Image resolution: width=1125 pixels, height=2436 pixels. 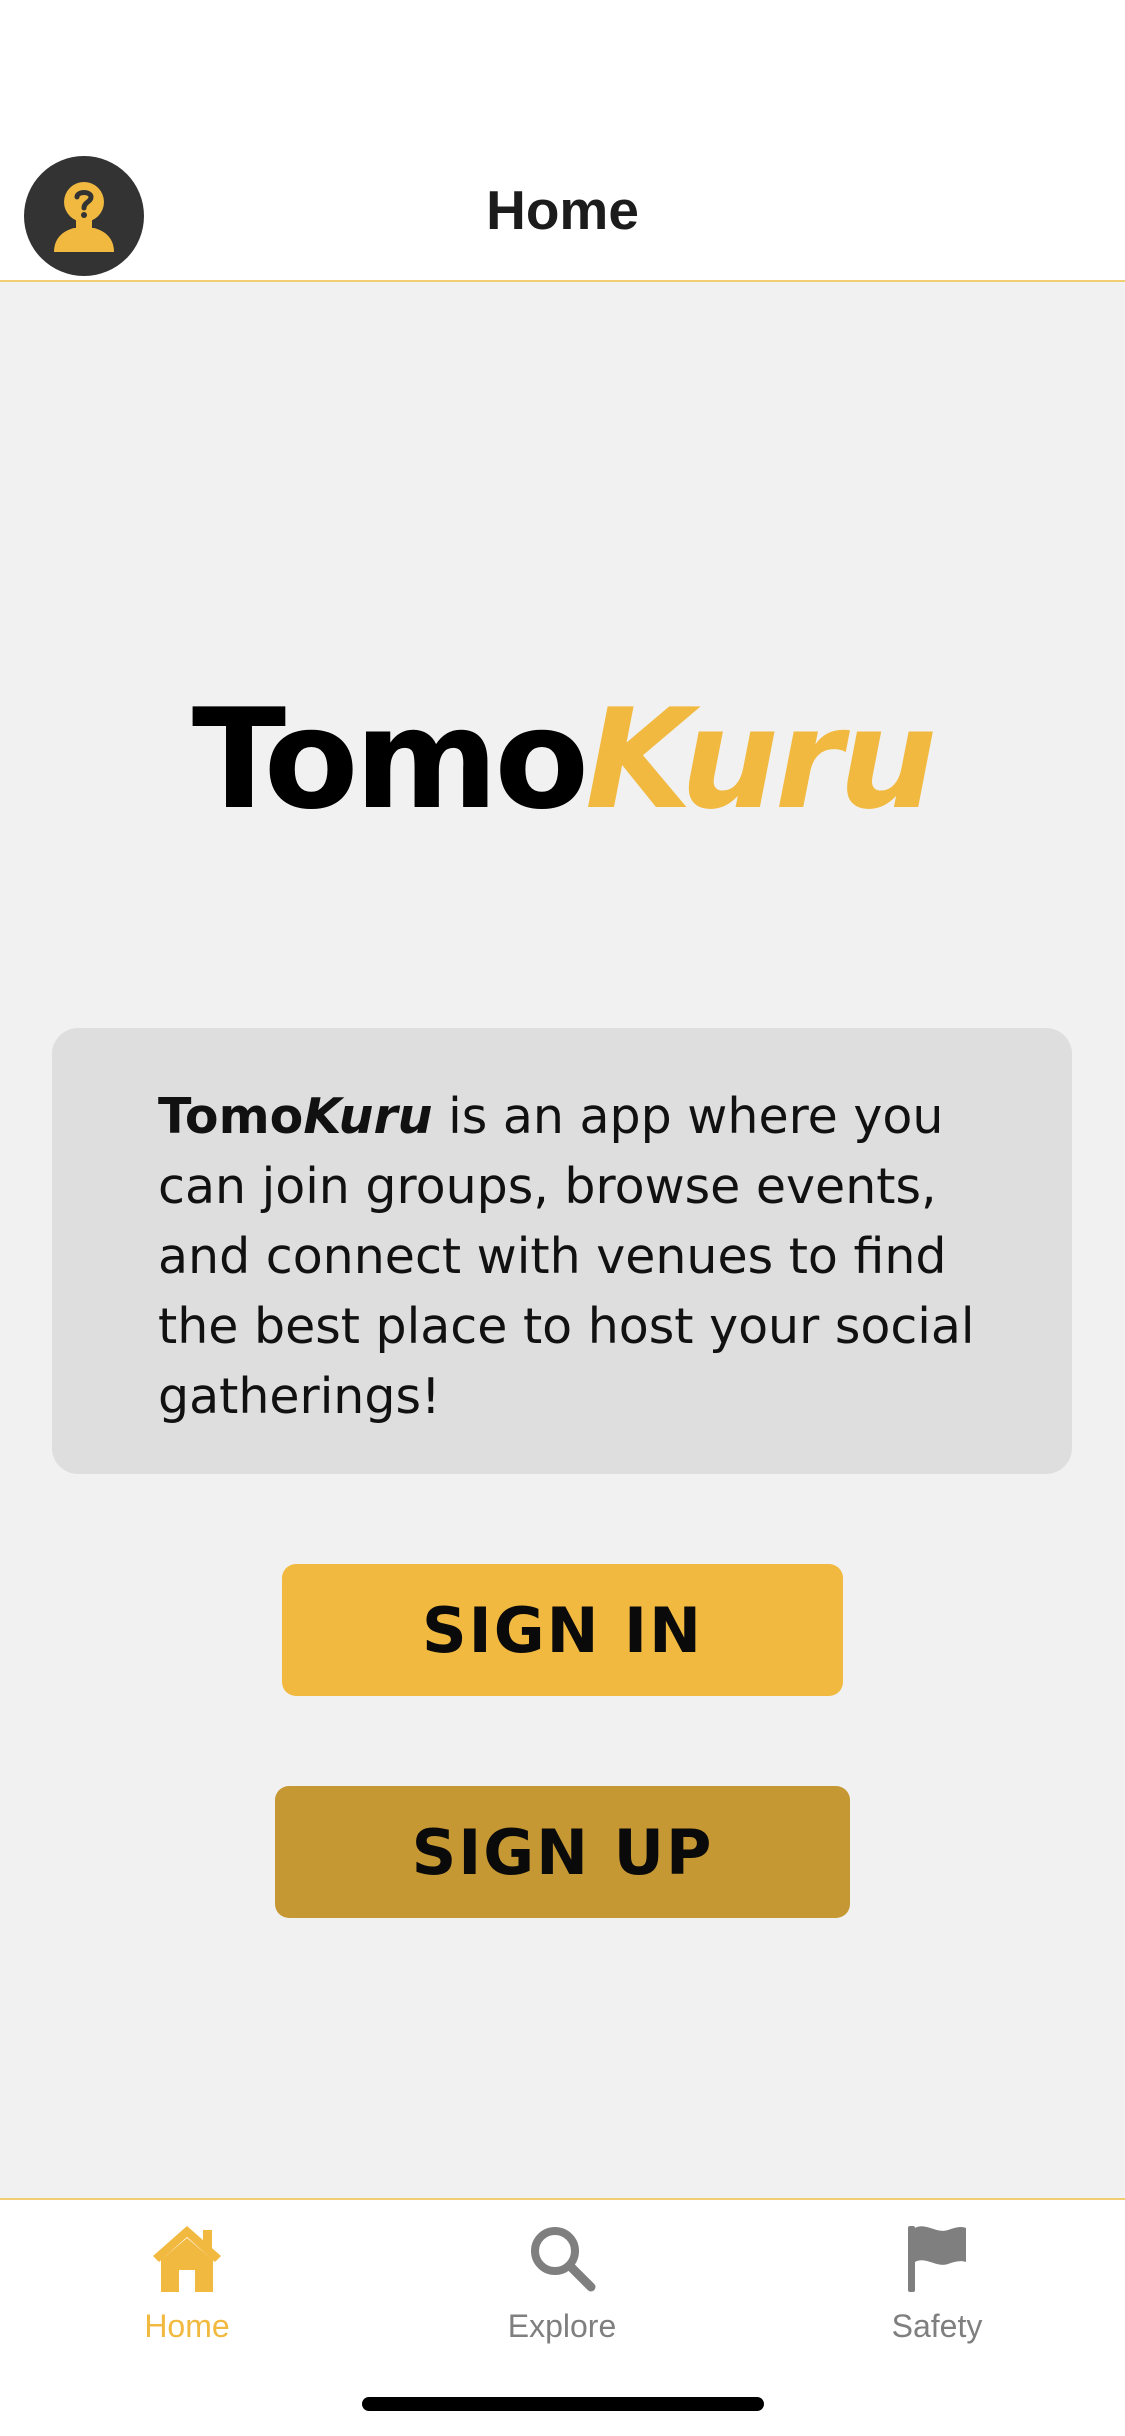 What do you see at coordinates (562, 2326) in the screenshot?
I see `tab-explore-label: Explore` at bounding box center [562, 2326].